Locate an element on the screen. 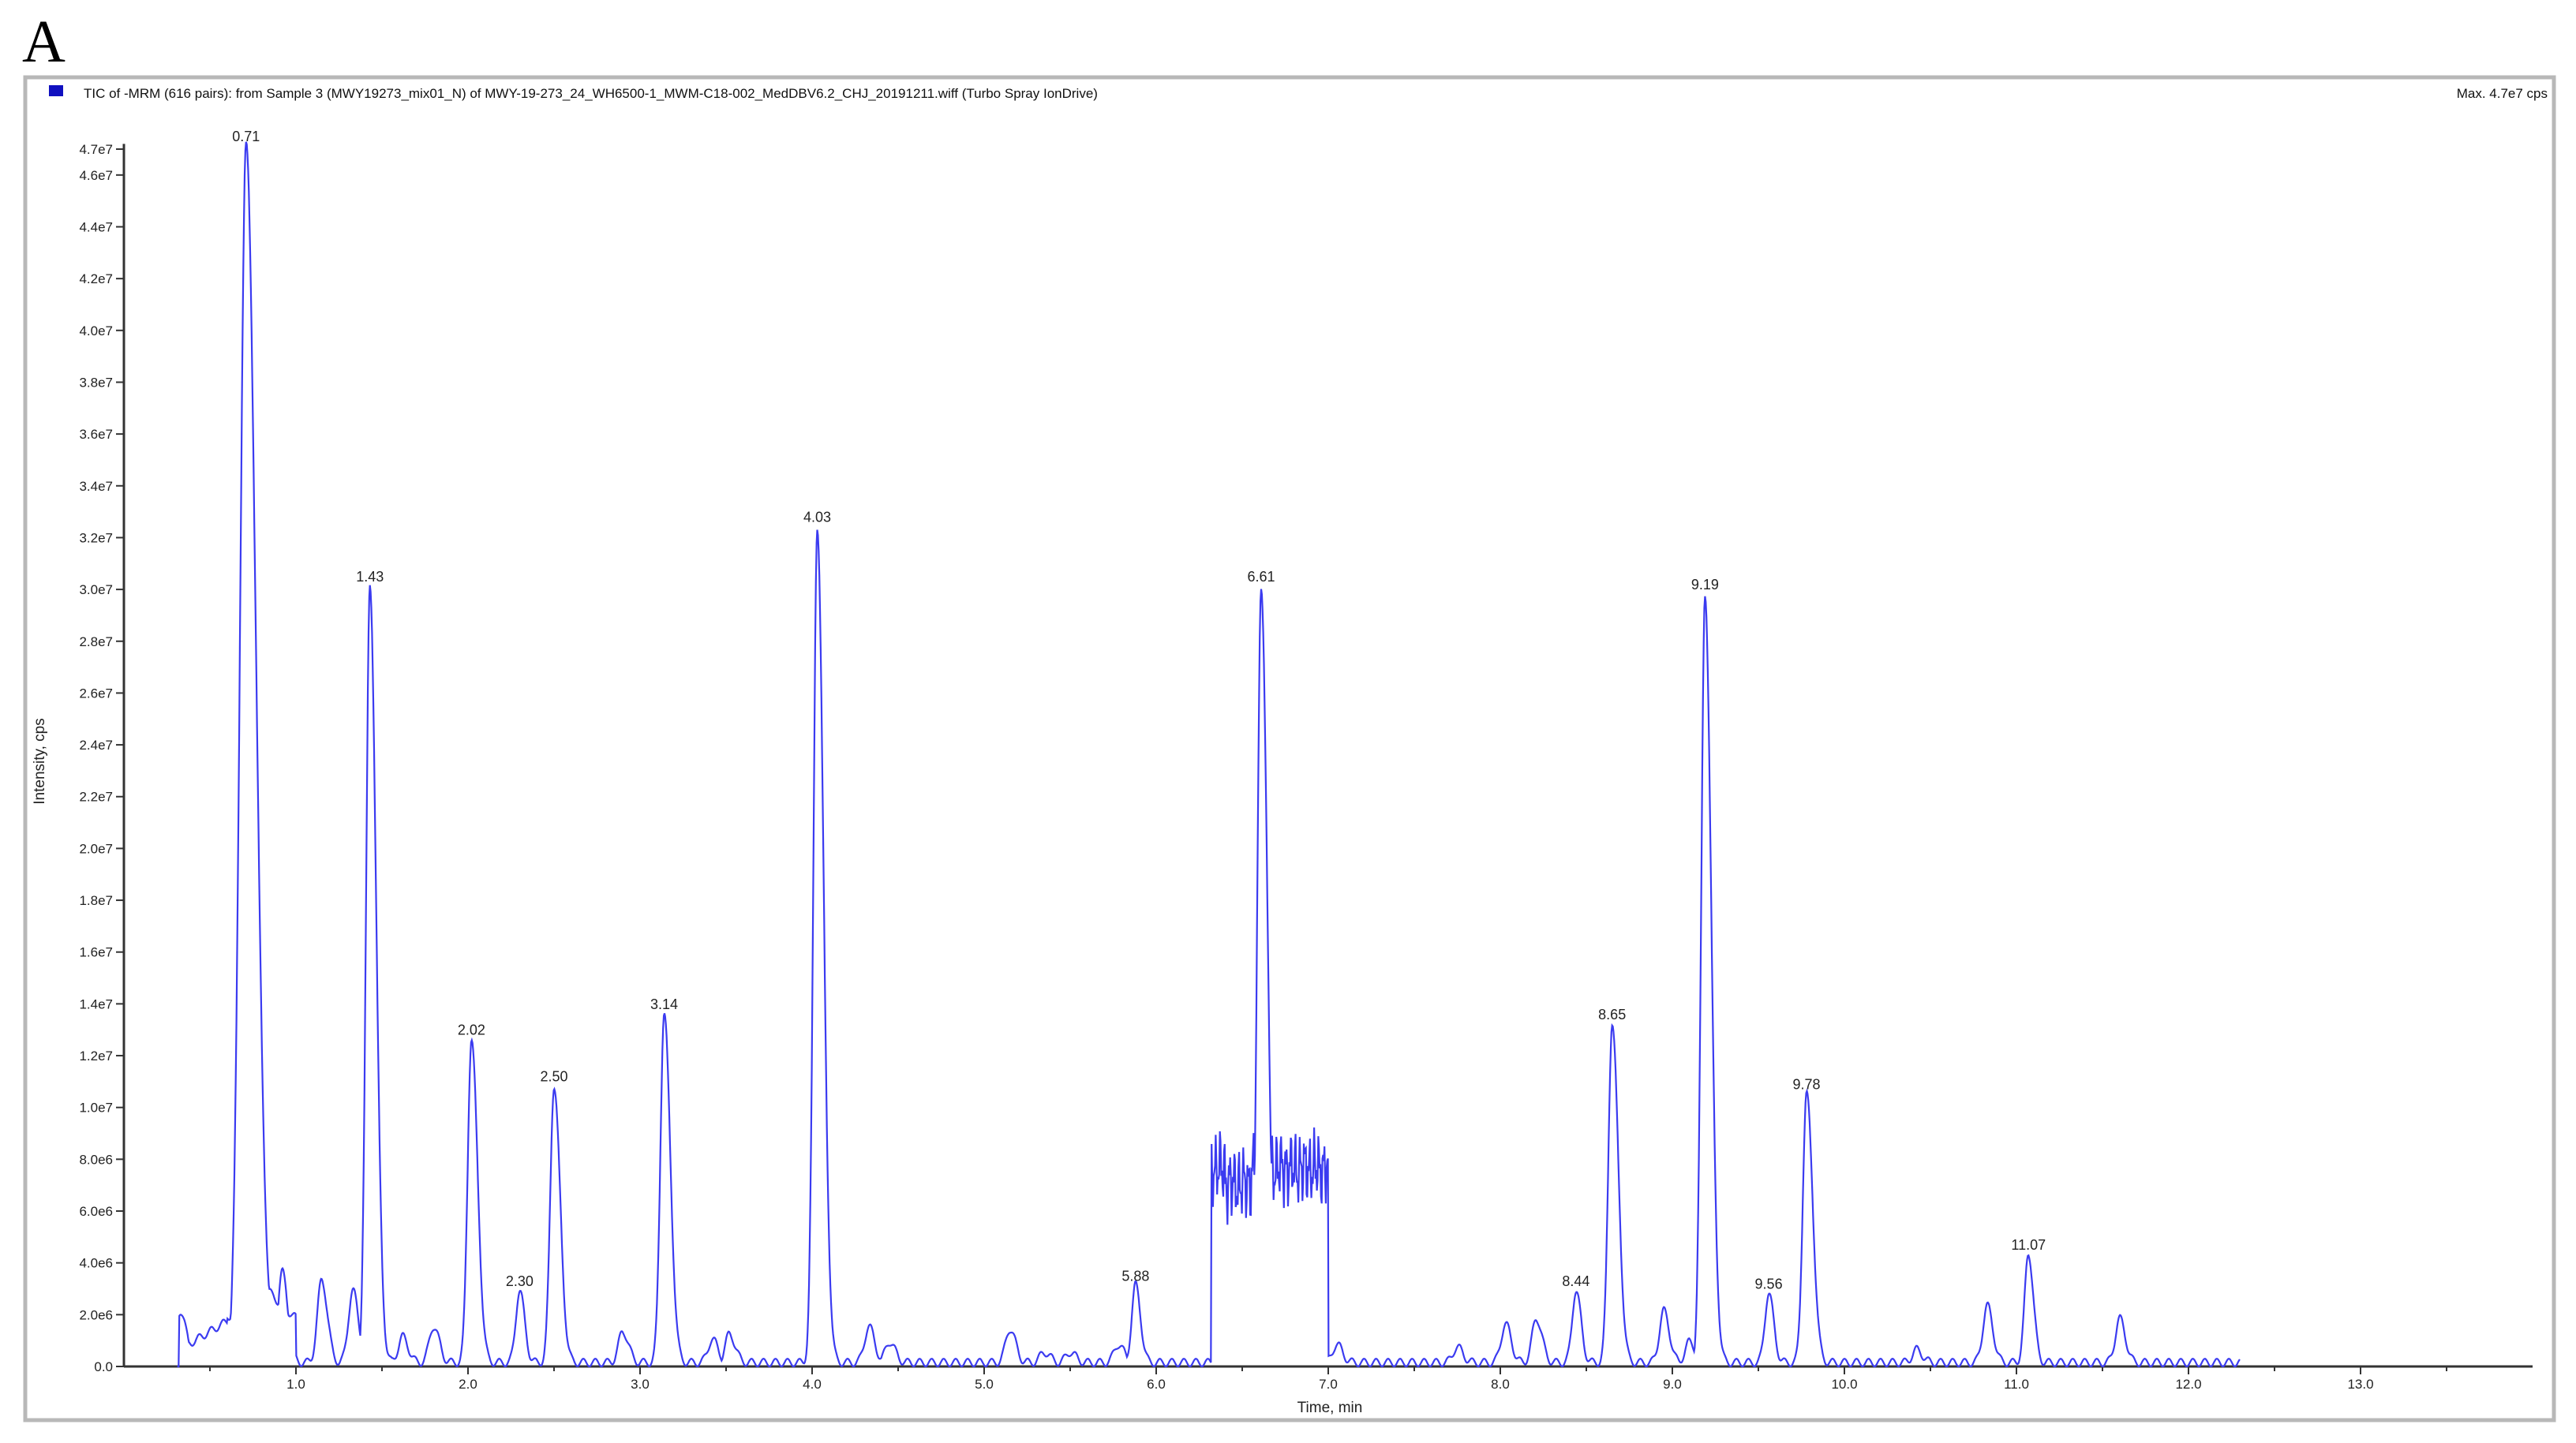  peak-label: 4.03 is located at coordinates (817, 517).